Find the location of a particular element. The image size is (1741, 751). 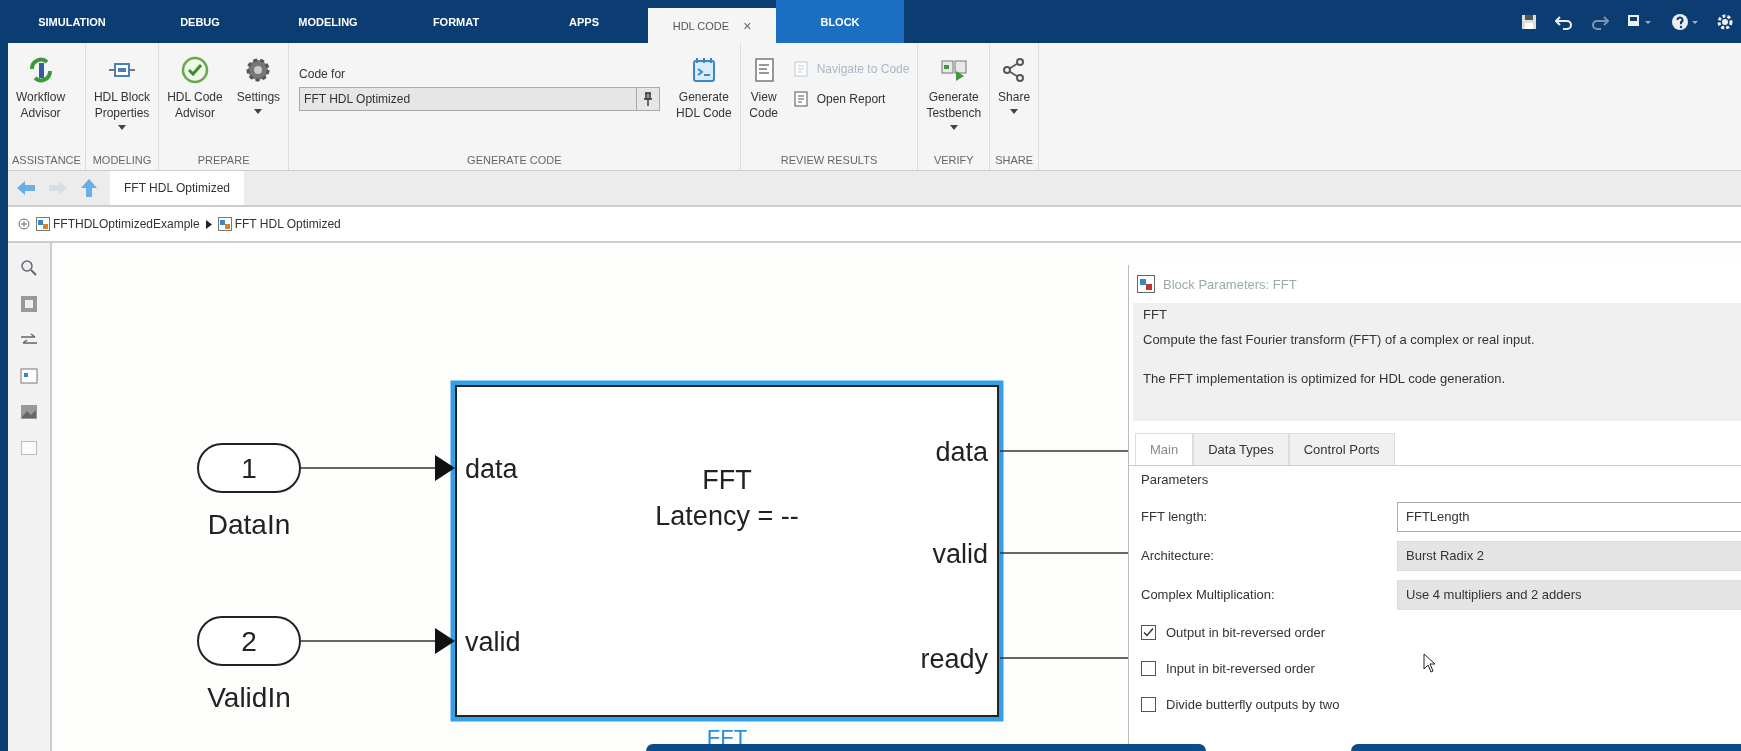

output-port-label: valid is located at coordinates (960, 554).